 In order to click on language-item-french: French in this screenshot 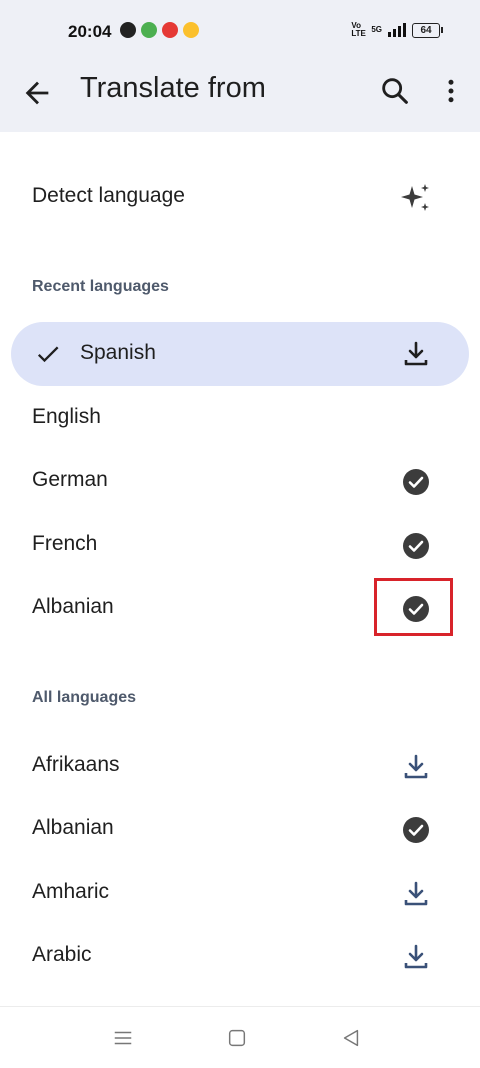, I will do `click(240, 545)`.